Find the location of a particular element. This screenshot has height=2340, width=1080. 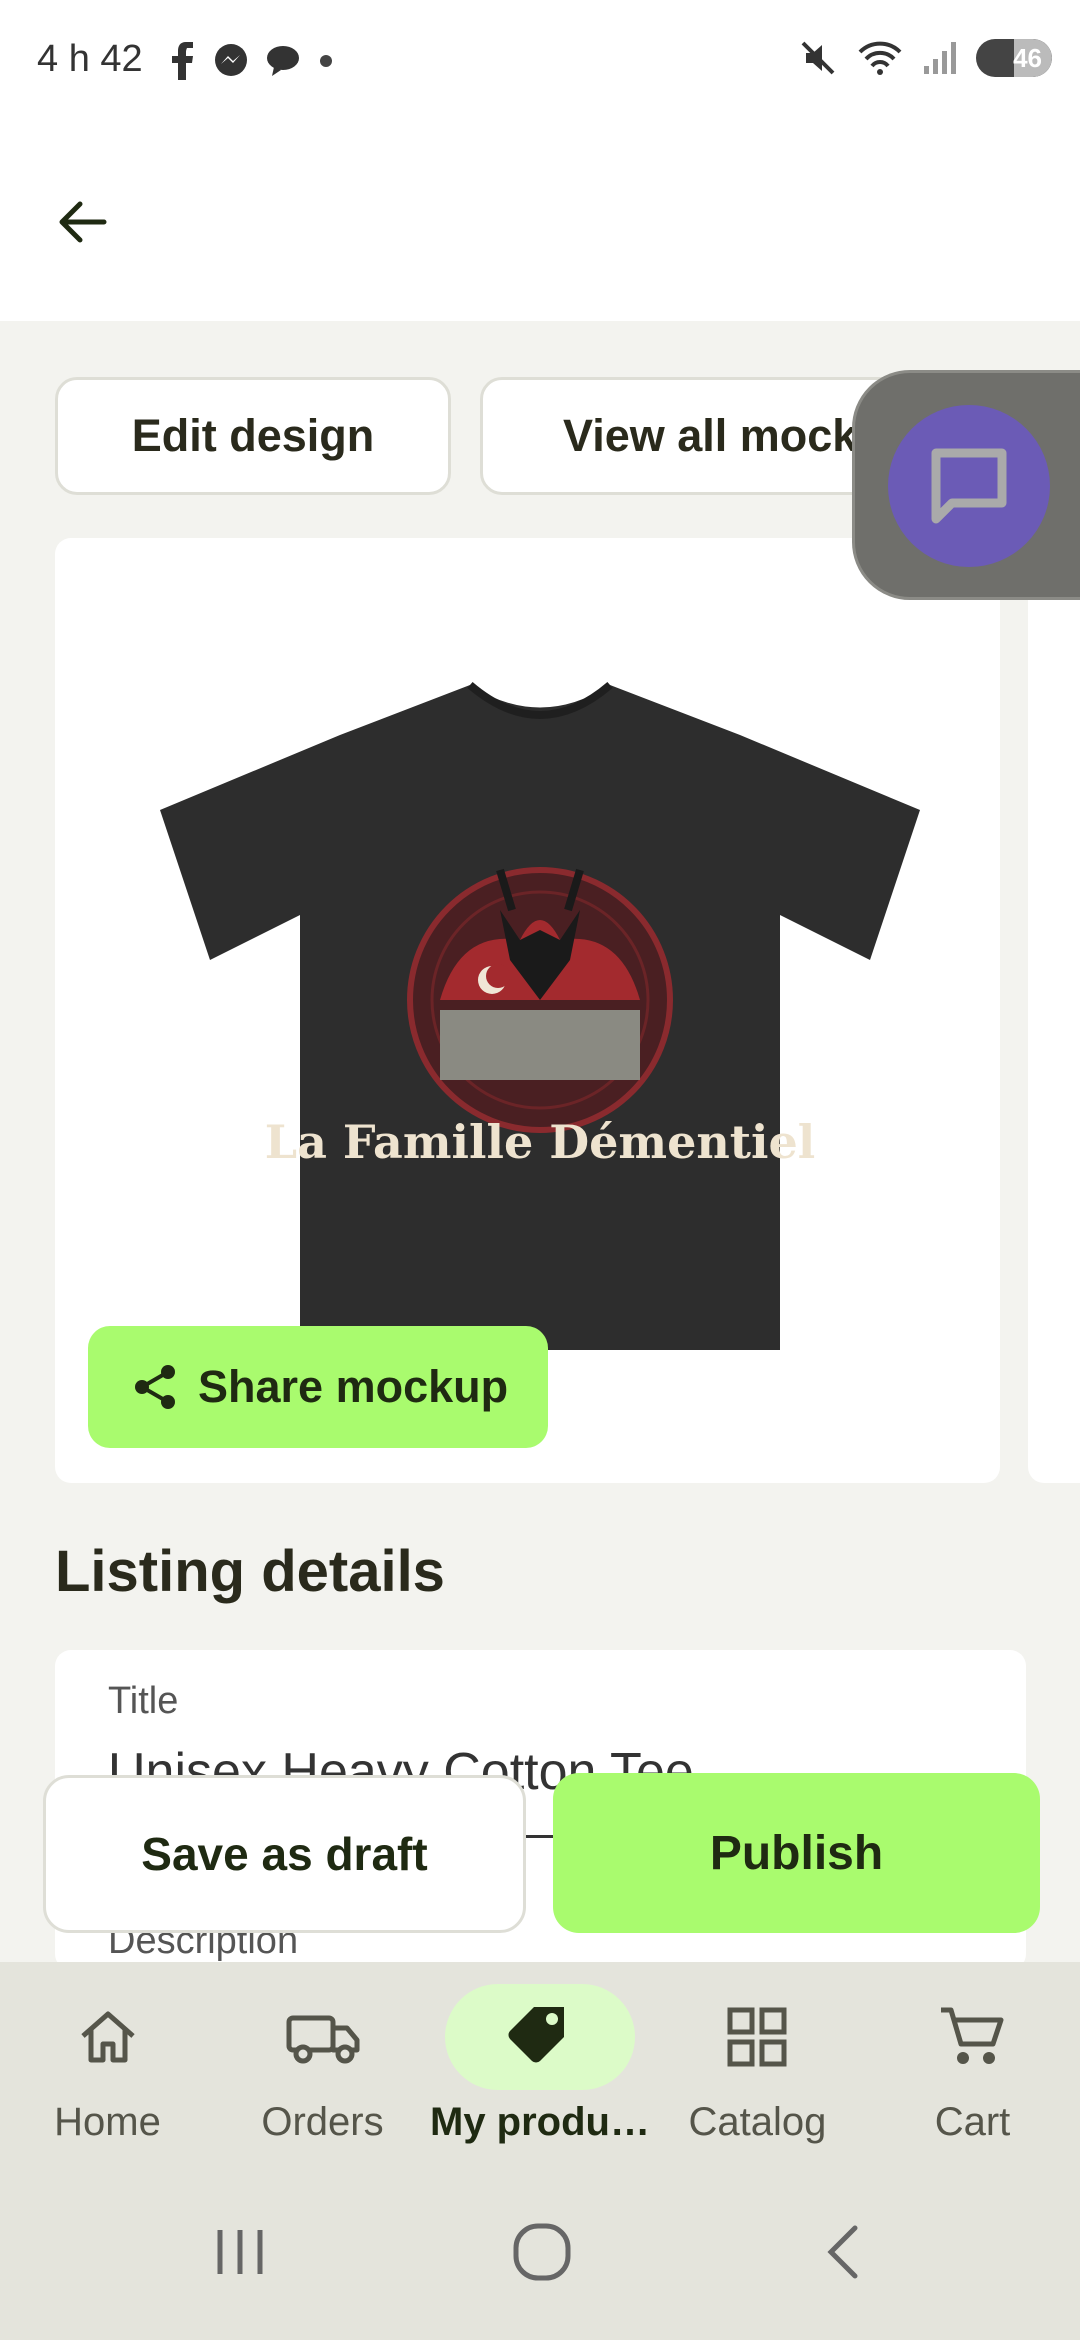

nav-item-home: Home is located at coordinates (107, 2062).